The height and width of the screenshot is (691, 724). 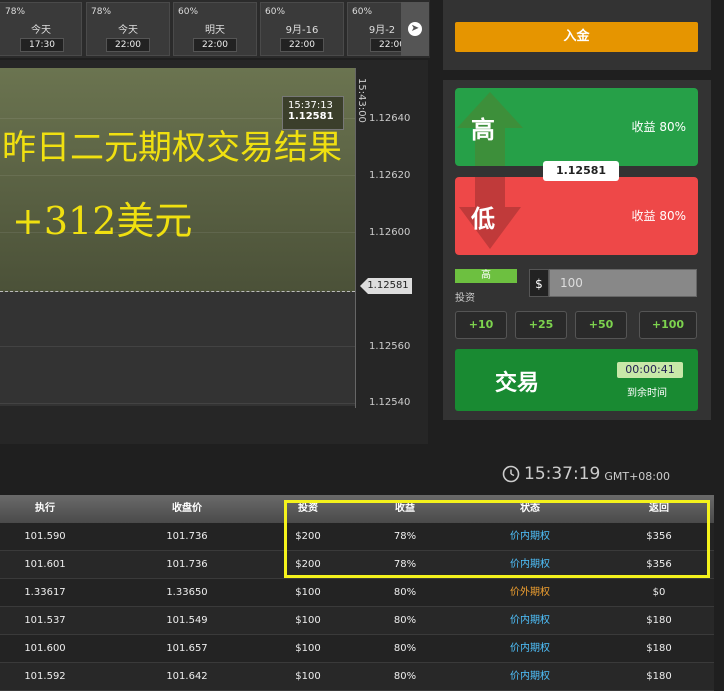 What do you see at coordinates (541, 325) in the screenshot?
I see `quick-add-25-button: +25` at bounding box center [541, 325].